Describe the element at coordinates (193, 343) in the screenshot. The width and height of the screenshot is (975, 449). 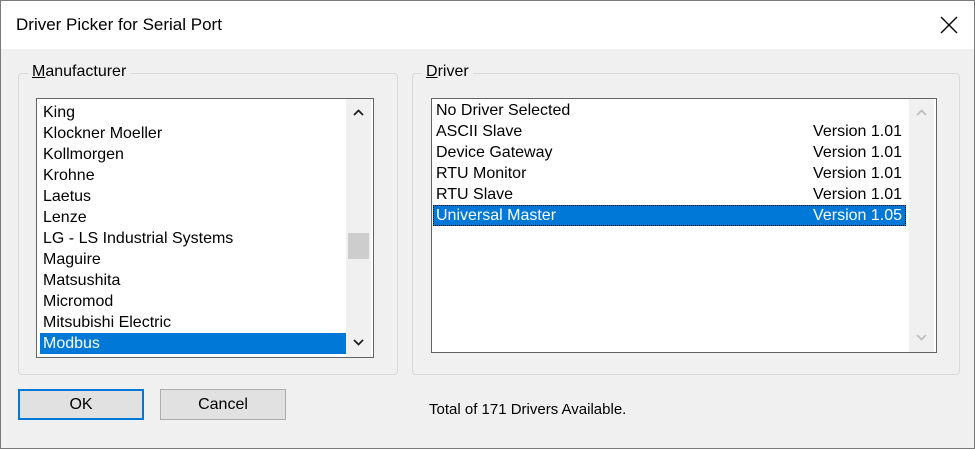
I see `manufacturer-list-item: Modbus` at that location.